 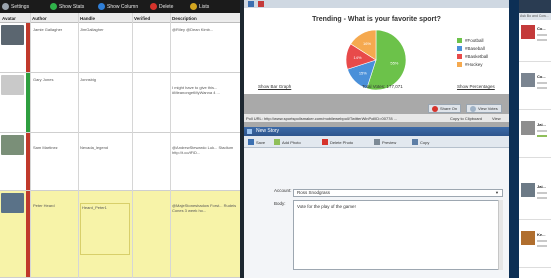 I want to click on show-bar-graph-link: Show Bar Graph, so click(x=274, y=86).